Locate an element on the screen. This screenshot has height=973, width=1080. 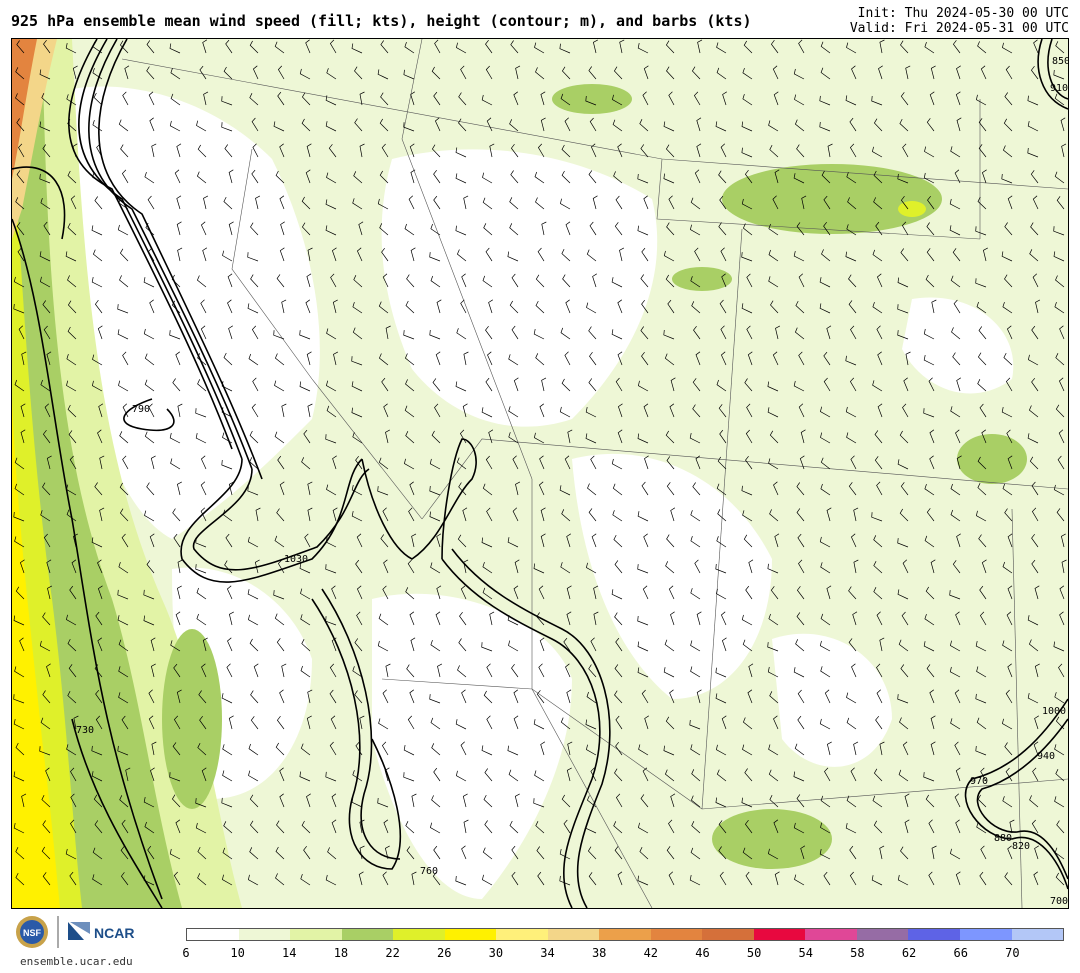
contour-label: 820 is located at coordinates (1021, 846).